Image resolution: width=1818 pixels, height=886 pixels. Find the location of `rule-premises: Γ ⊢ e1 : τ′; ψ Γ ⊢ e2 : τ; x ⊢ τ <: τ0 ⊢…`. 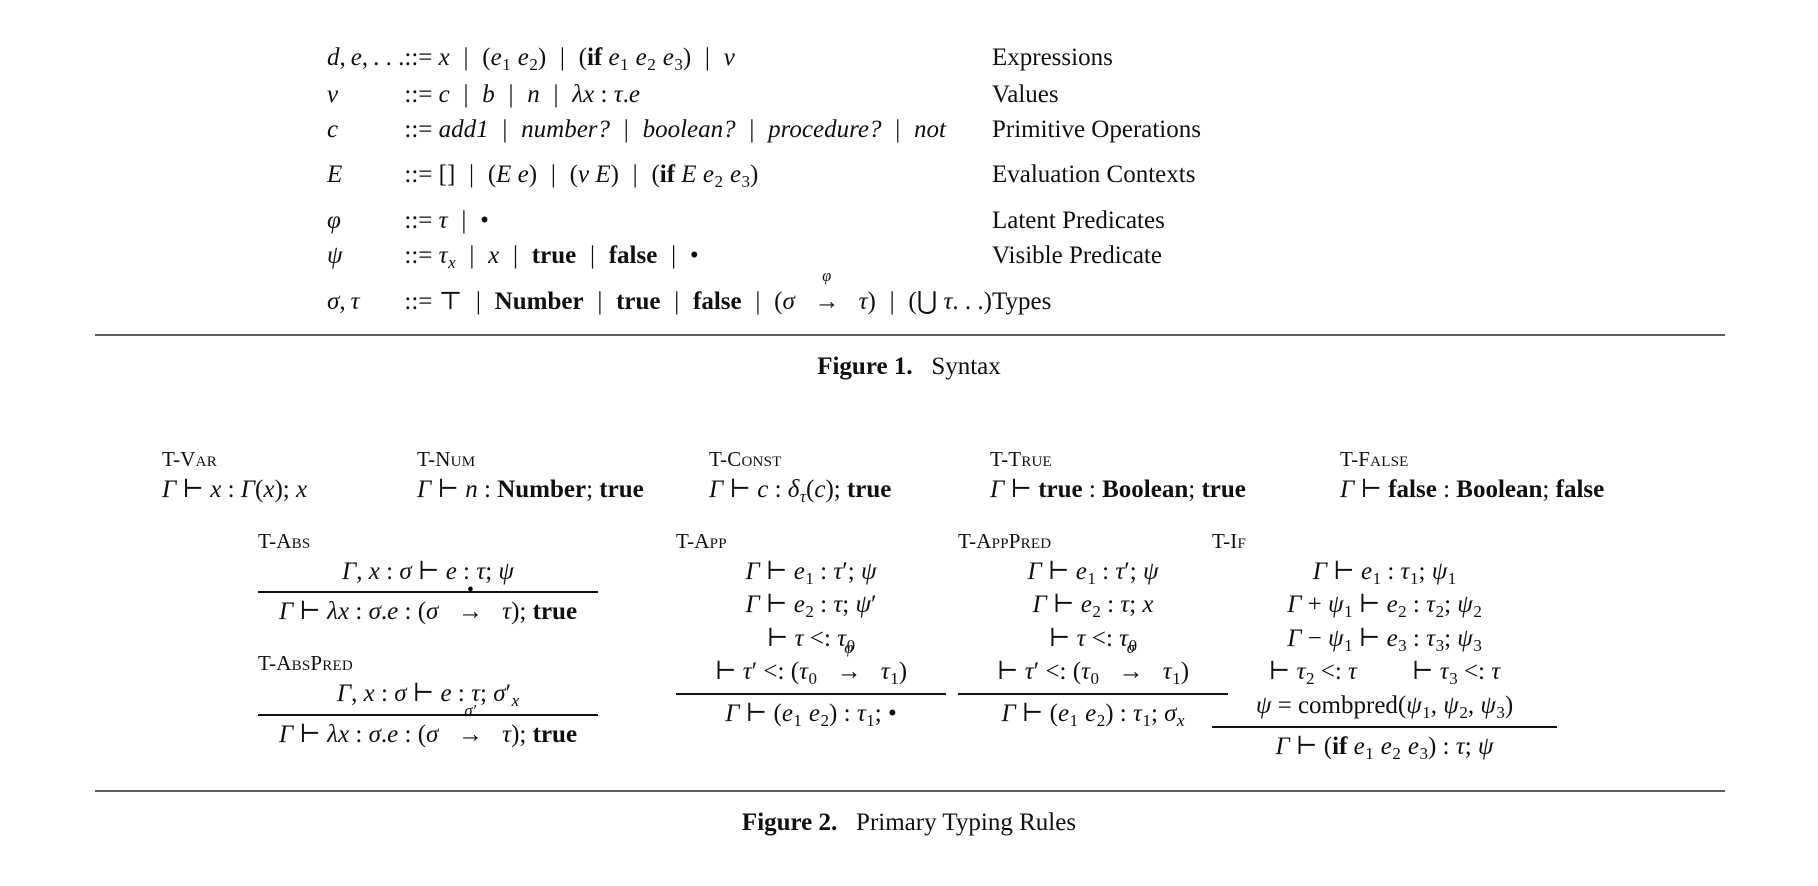

rule-premises: Γ ⊢ e1 : τ′; ψ Γ ⊢ e2 : τ; x ⊢ τ <: τ0 ⊢… is located at coordinates (1093, 623).